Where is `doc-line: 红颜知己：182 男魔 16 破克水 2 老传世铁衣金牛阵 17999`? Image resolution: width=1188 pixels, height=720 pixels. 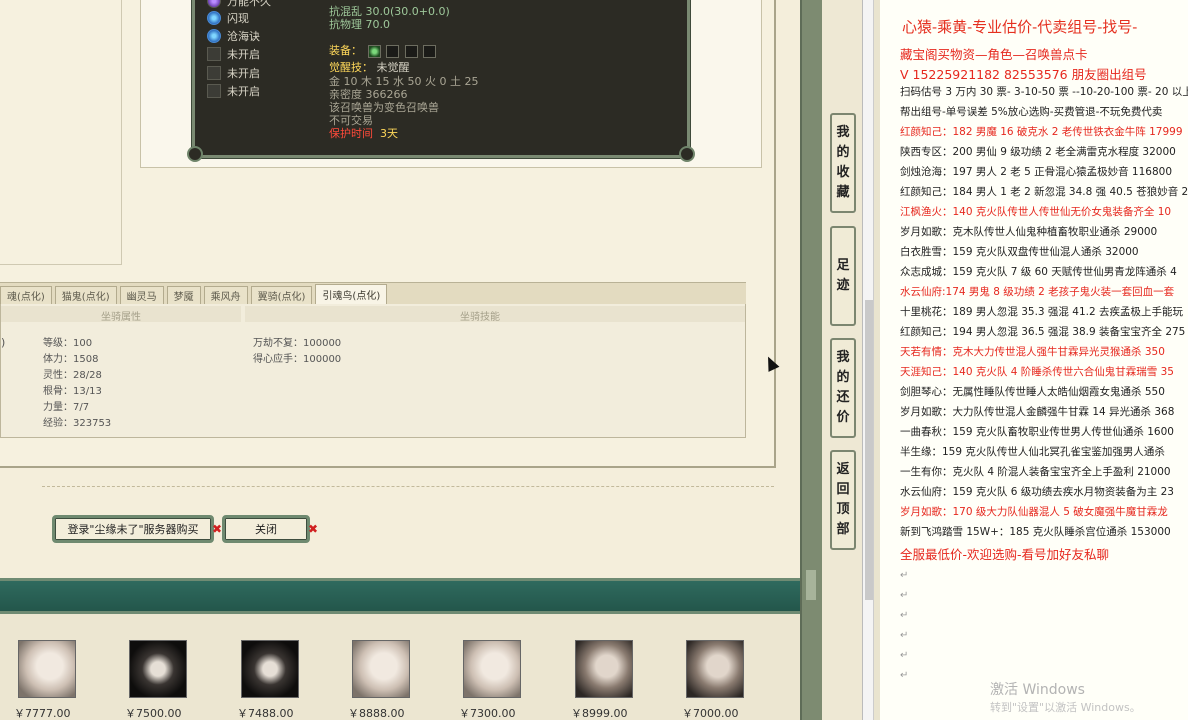 doc-line: 红颜知己：182 男魔 16 破克水 2 老传世铁衣金牛阵 17999 is located at coordinates (1041, 132).